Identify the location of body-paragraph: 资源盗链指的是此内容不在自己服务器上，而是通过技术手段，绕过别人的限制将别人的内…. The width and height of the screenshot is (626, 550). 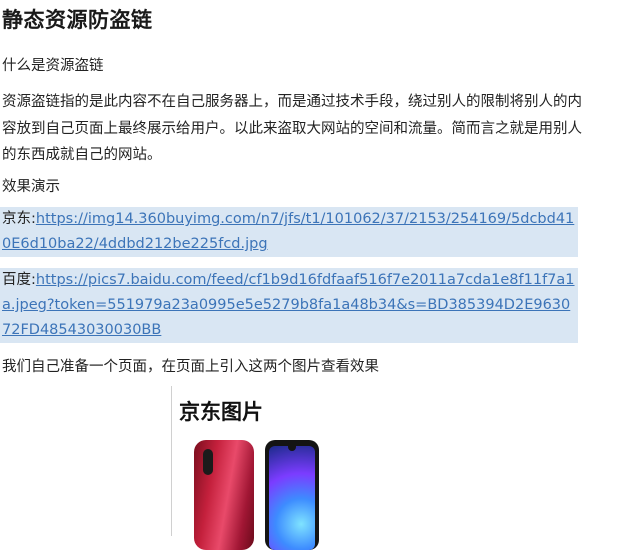
(292, 128).